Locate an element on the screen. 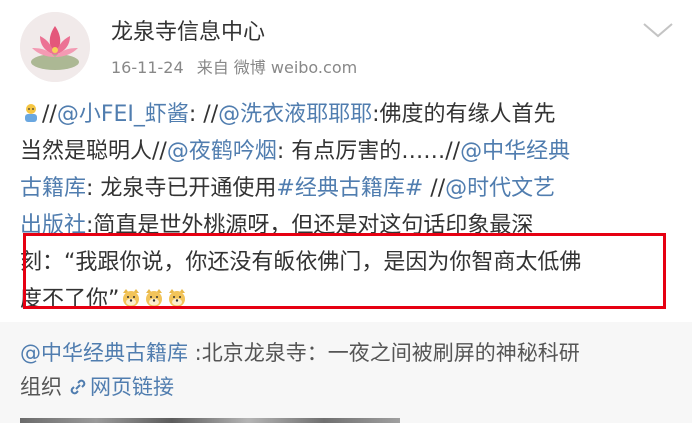  post-meta: 16-11-24 来自 微博 weibo.com is located at coordinates (238, 68).